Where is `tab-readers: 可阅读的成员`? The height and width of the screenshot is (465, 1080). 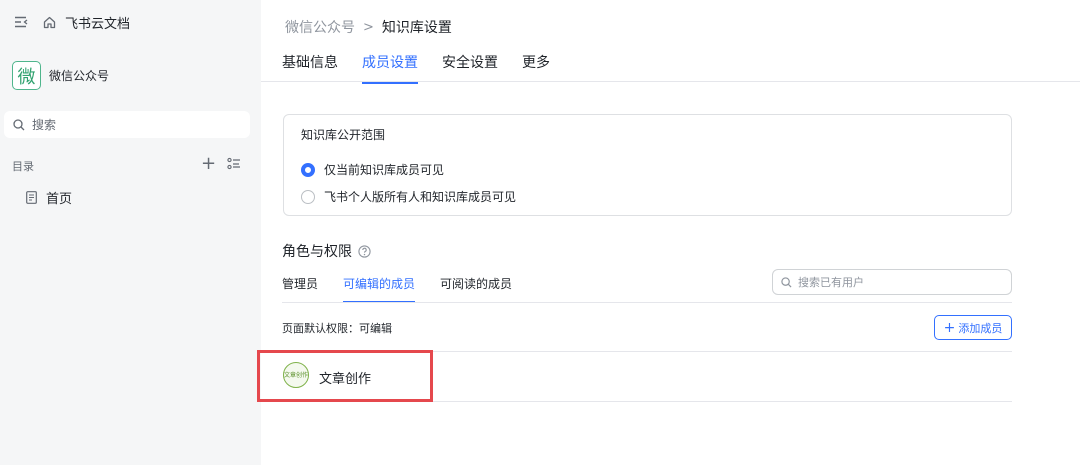
tab-readers: 可阅读的成员 is located at coordinates (476, 289).